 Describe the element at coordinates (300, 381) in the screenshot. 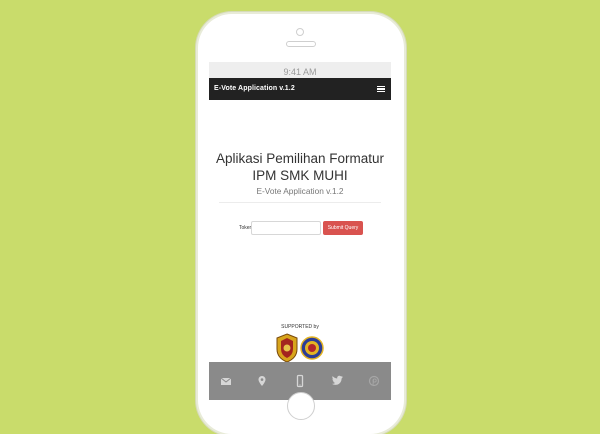

I see `mobile-phone-icon` at that location.